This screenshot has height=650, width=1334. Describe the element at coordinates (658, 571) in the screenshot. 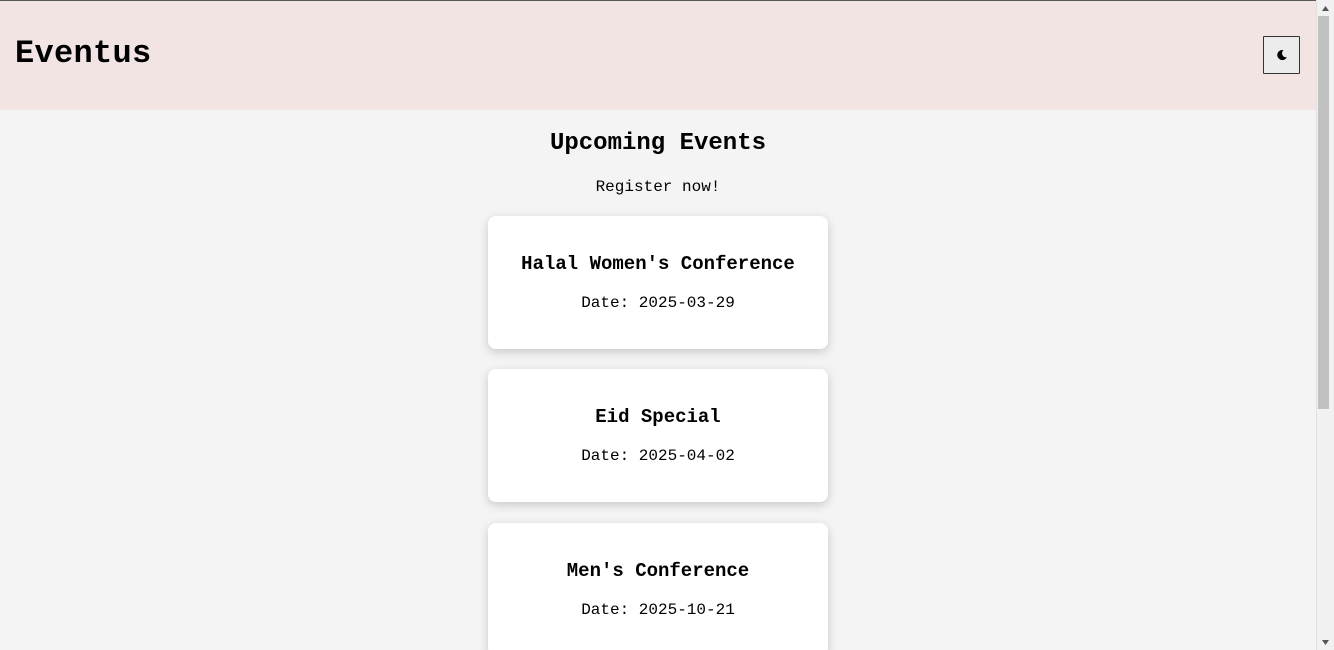

I see `event-title: Men's Conference` at that location.